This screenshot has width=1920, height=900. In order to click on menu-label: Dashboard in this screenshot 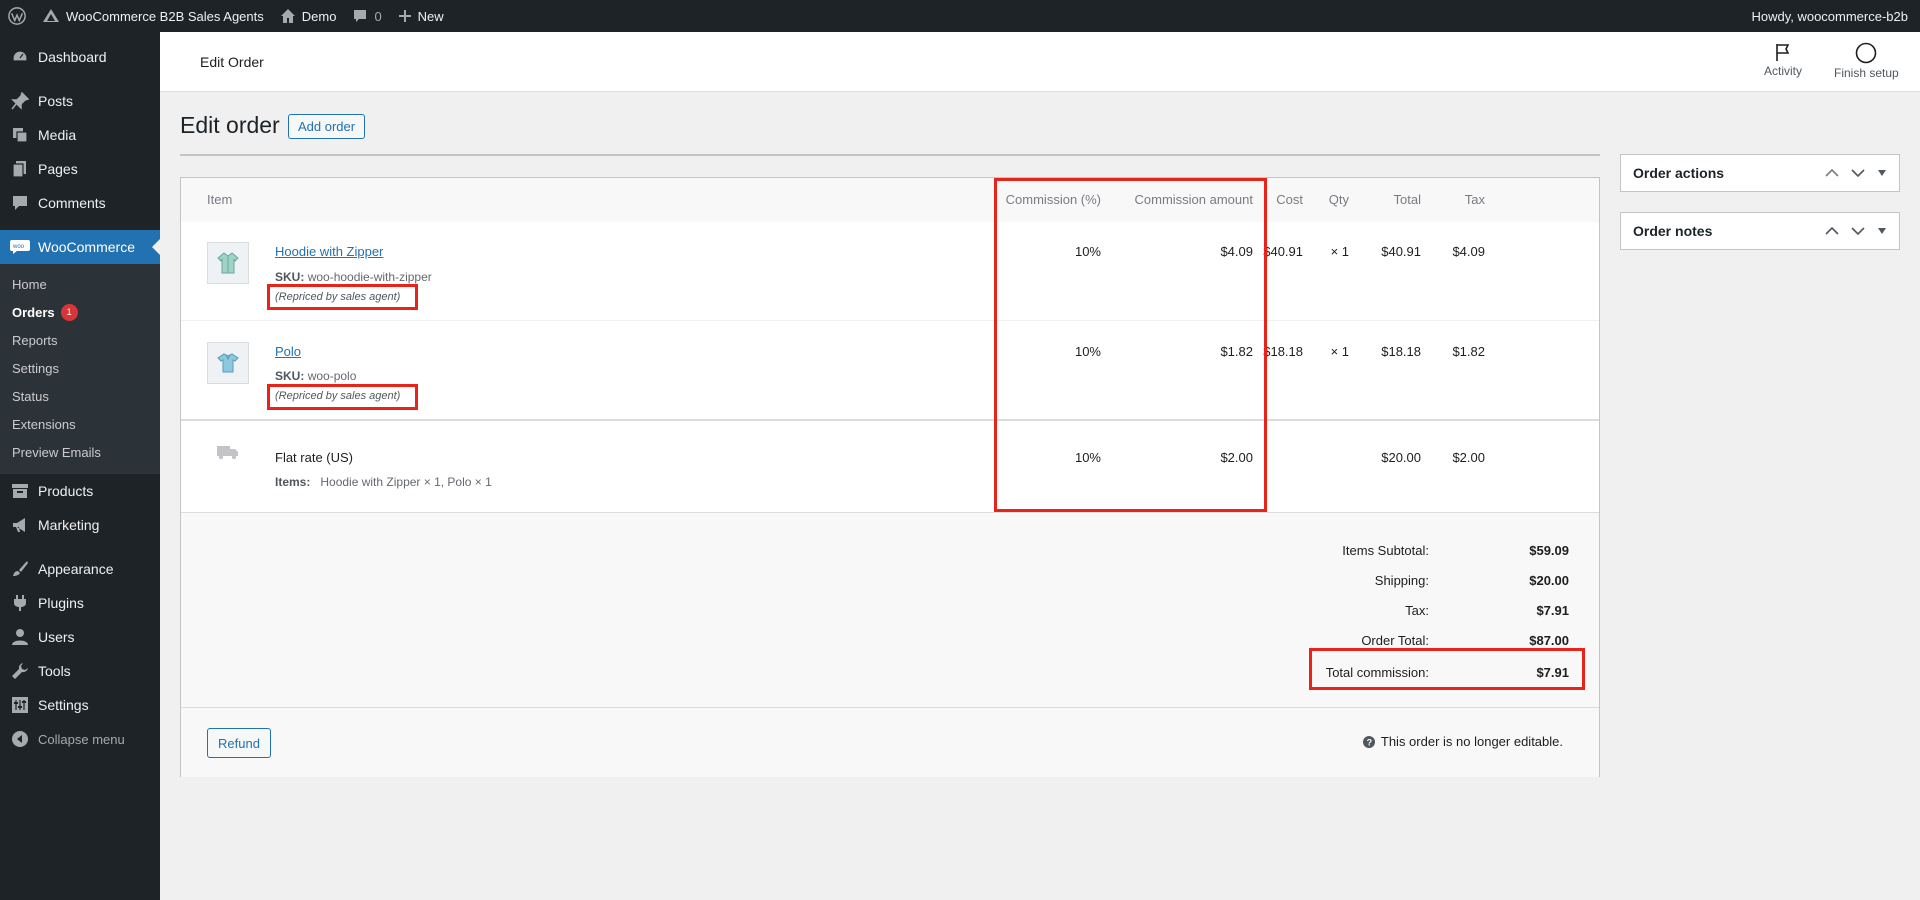, I will do `click(72, 57)`.